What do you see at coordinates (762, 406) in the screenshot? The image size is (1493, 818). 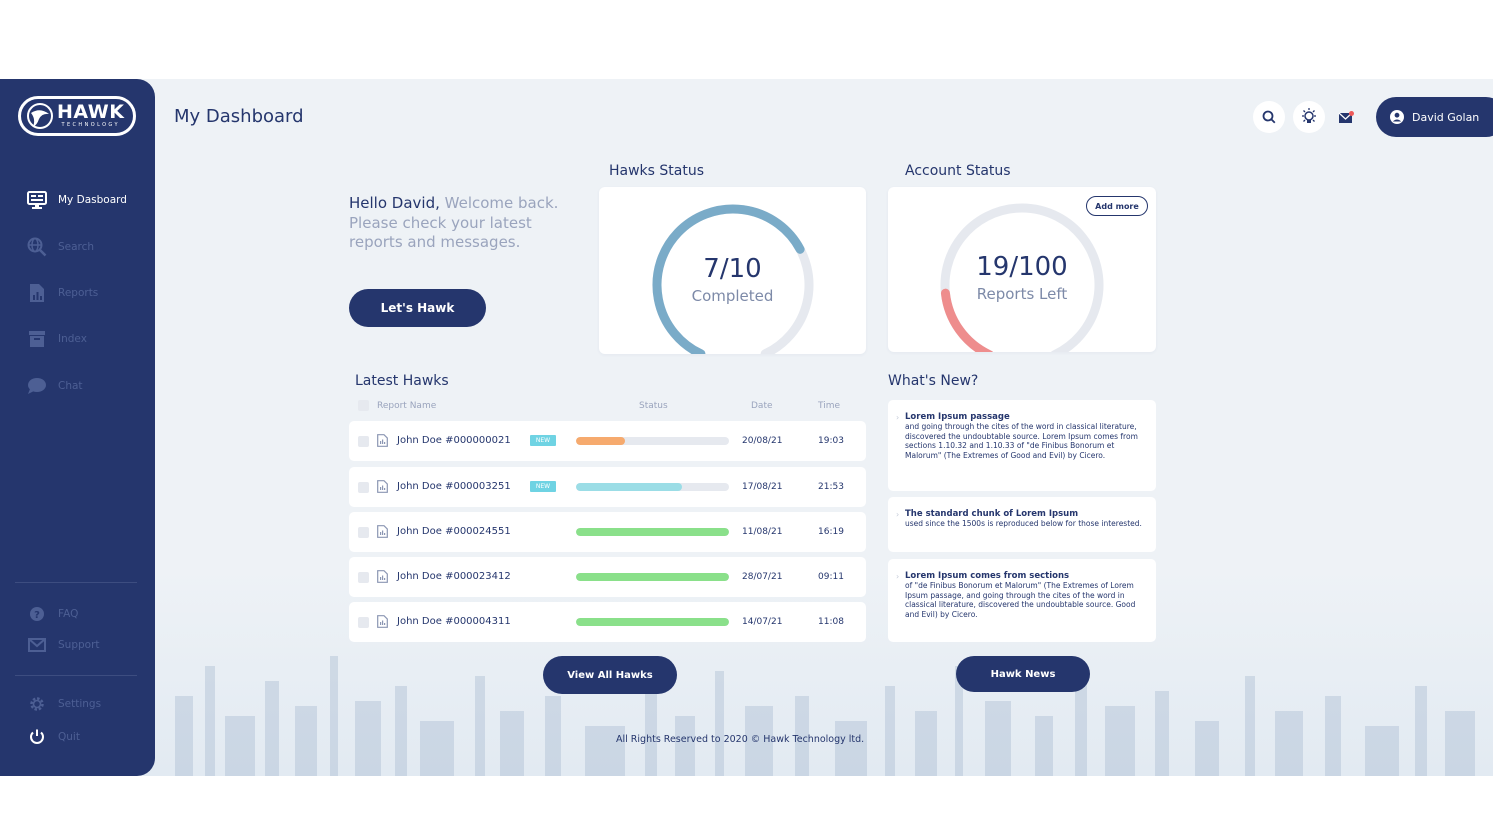 I see `column-header-date: Date` at bounding box center [762, 406].